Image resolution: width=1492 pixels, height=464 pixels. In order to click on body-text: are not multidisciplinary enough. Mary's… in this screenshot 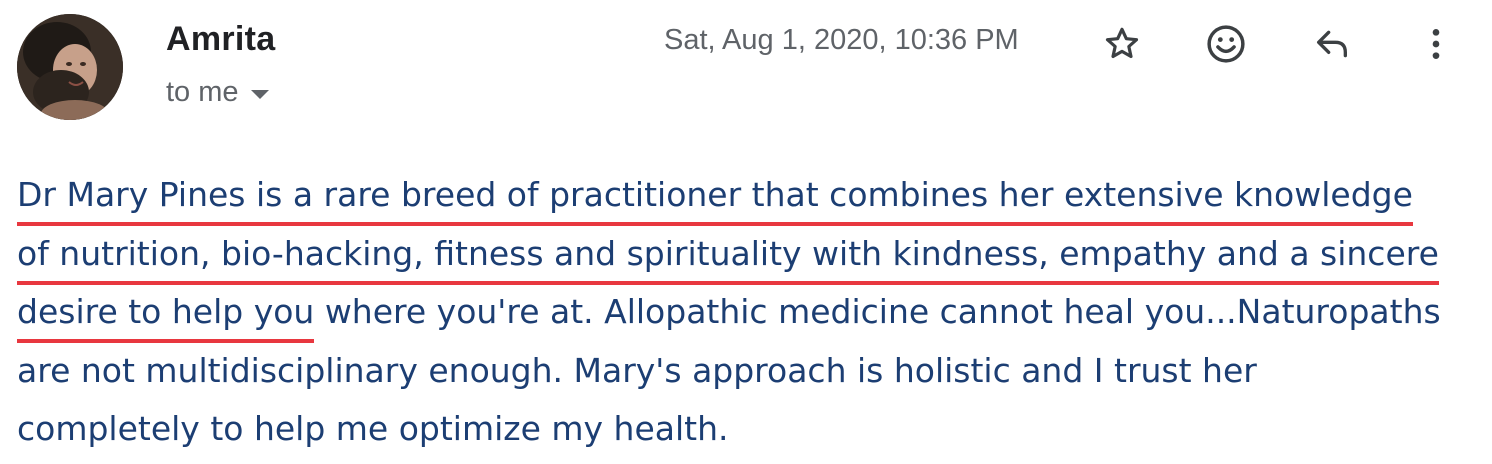, I will do `click(637, 370)`.